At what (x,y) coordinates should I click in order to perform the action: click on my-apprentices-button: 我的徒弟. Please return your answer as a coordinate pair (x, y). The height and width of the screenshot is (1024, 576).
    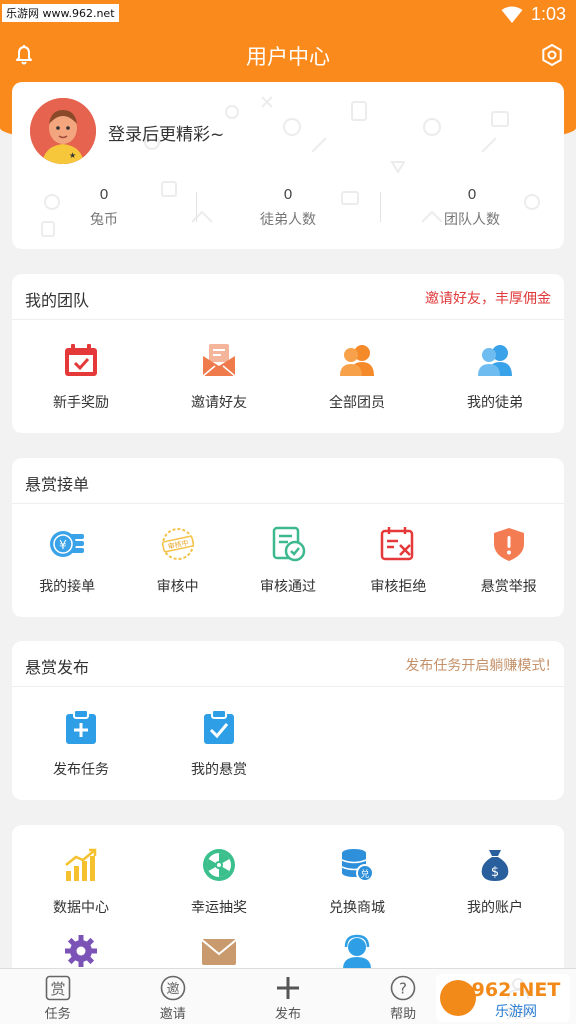
    Looking at the image, I should click on (495, 376).